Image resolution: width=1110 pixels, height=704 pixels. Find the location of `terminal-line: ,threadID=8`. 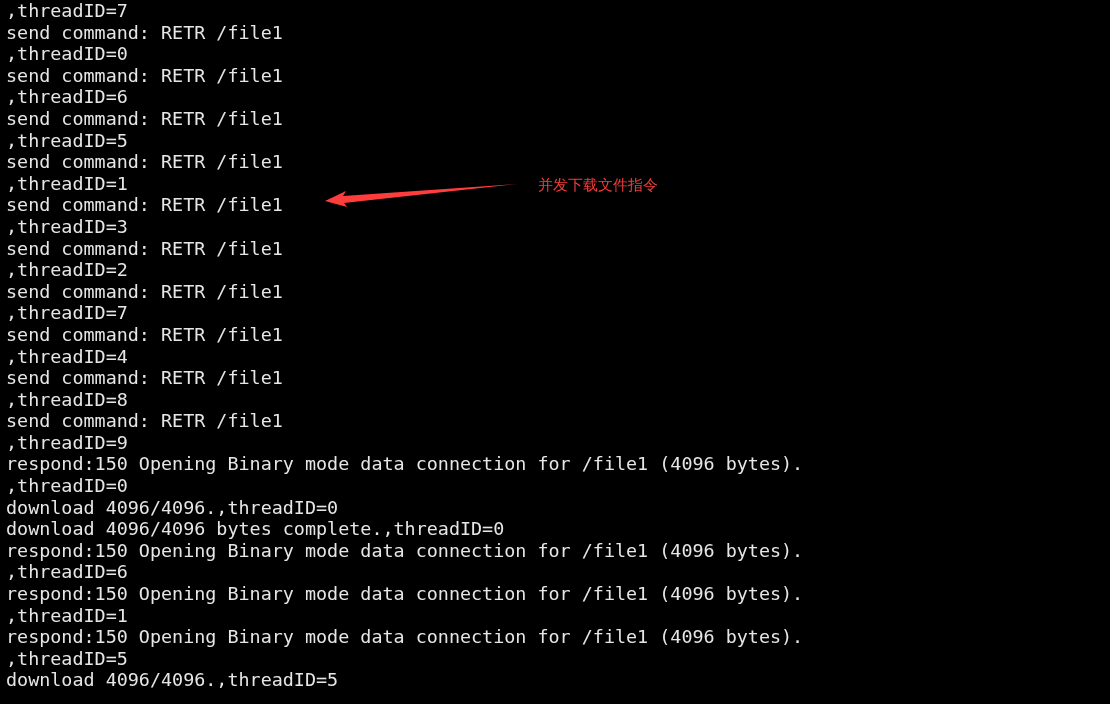

terminal-line: ,threadID=8 is located at coordinates (67, 399).